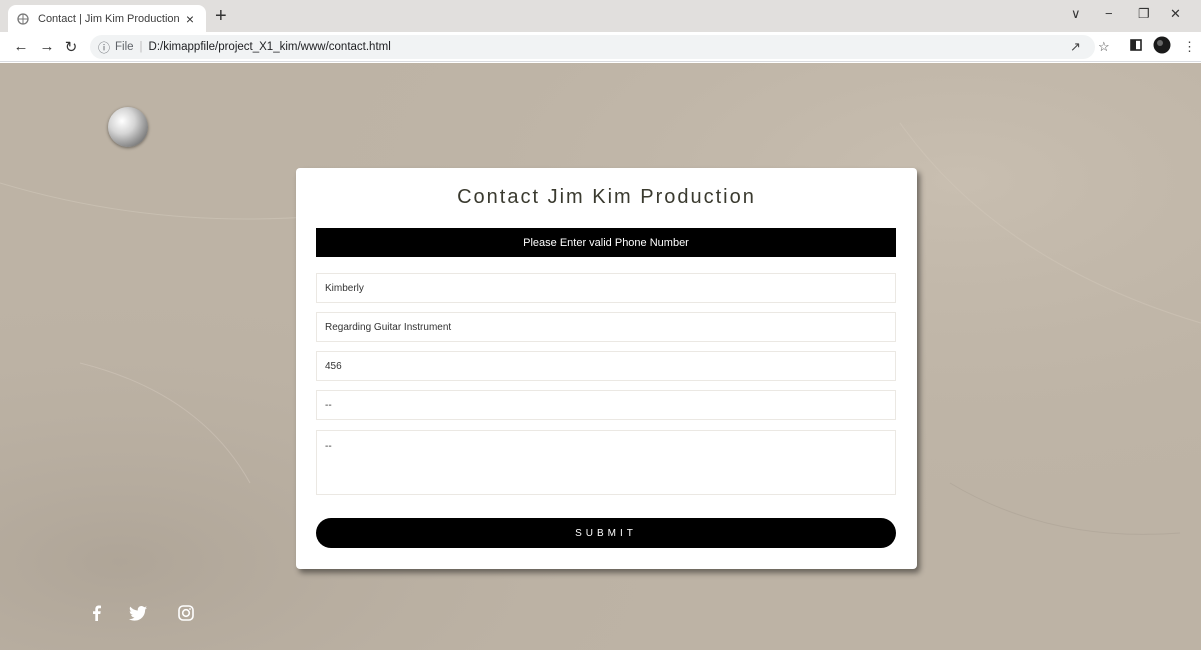 This screenshot has width=1201, height=650. What do you see at coordinates (606, 405) in the screenshot?
I see `email-field: --` at bounding box center [606, 405].